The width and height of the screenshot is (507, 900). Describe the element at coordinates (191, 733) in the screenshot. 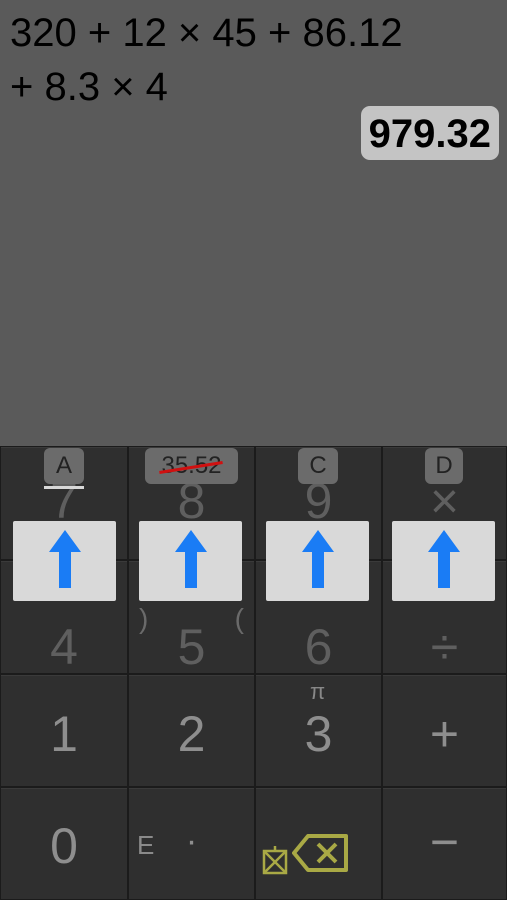

I see `key-2-label: 2` at that location.